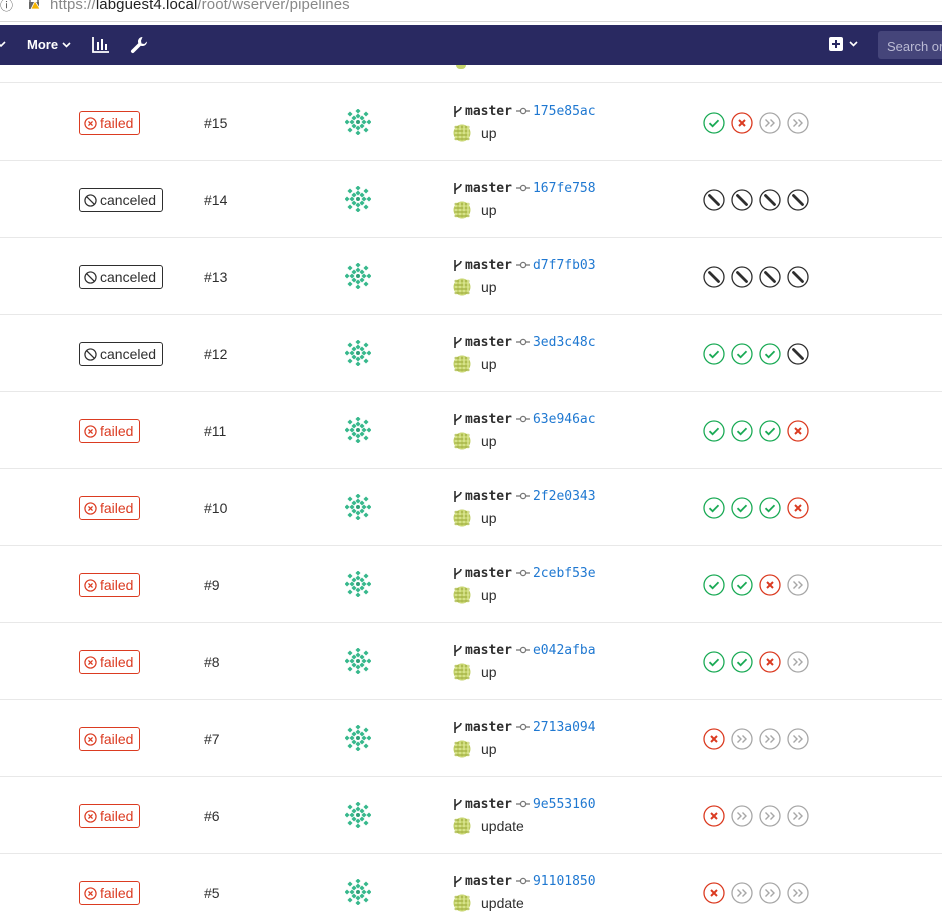  I want to click on pipeline-id-link: #5, so click(212, 893).